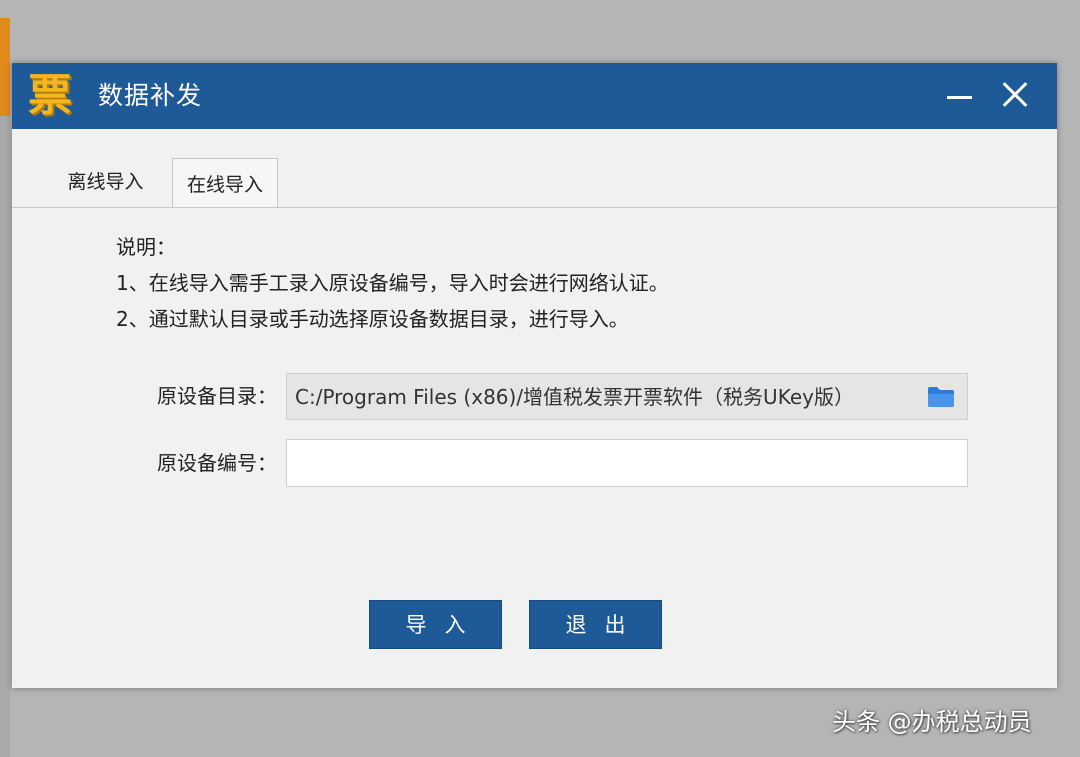  What do you see at coordinates (105, 182) in the screenshot?
I see `tab-offline-import: 离线导入` at bounding box center [105, 182].